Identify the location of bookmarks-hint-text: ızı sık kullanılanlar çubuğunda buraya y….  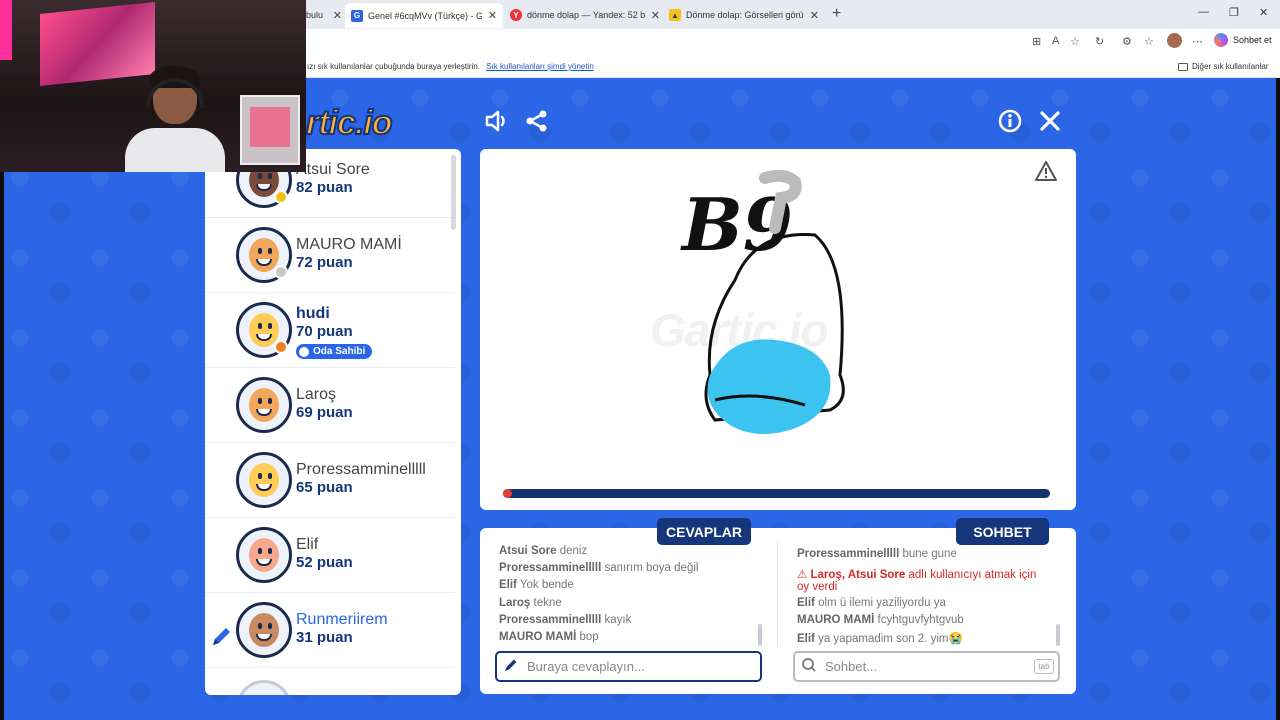
(393, 66).